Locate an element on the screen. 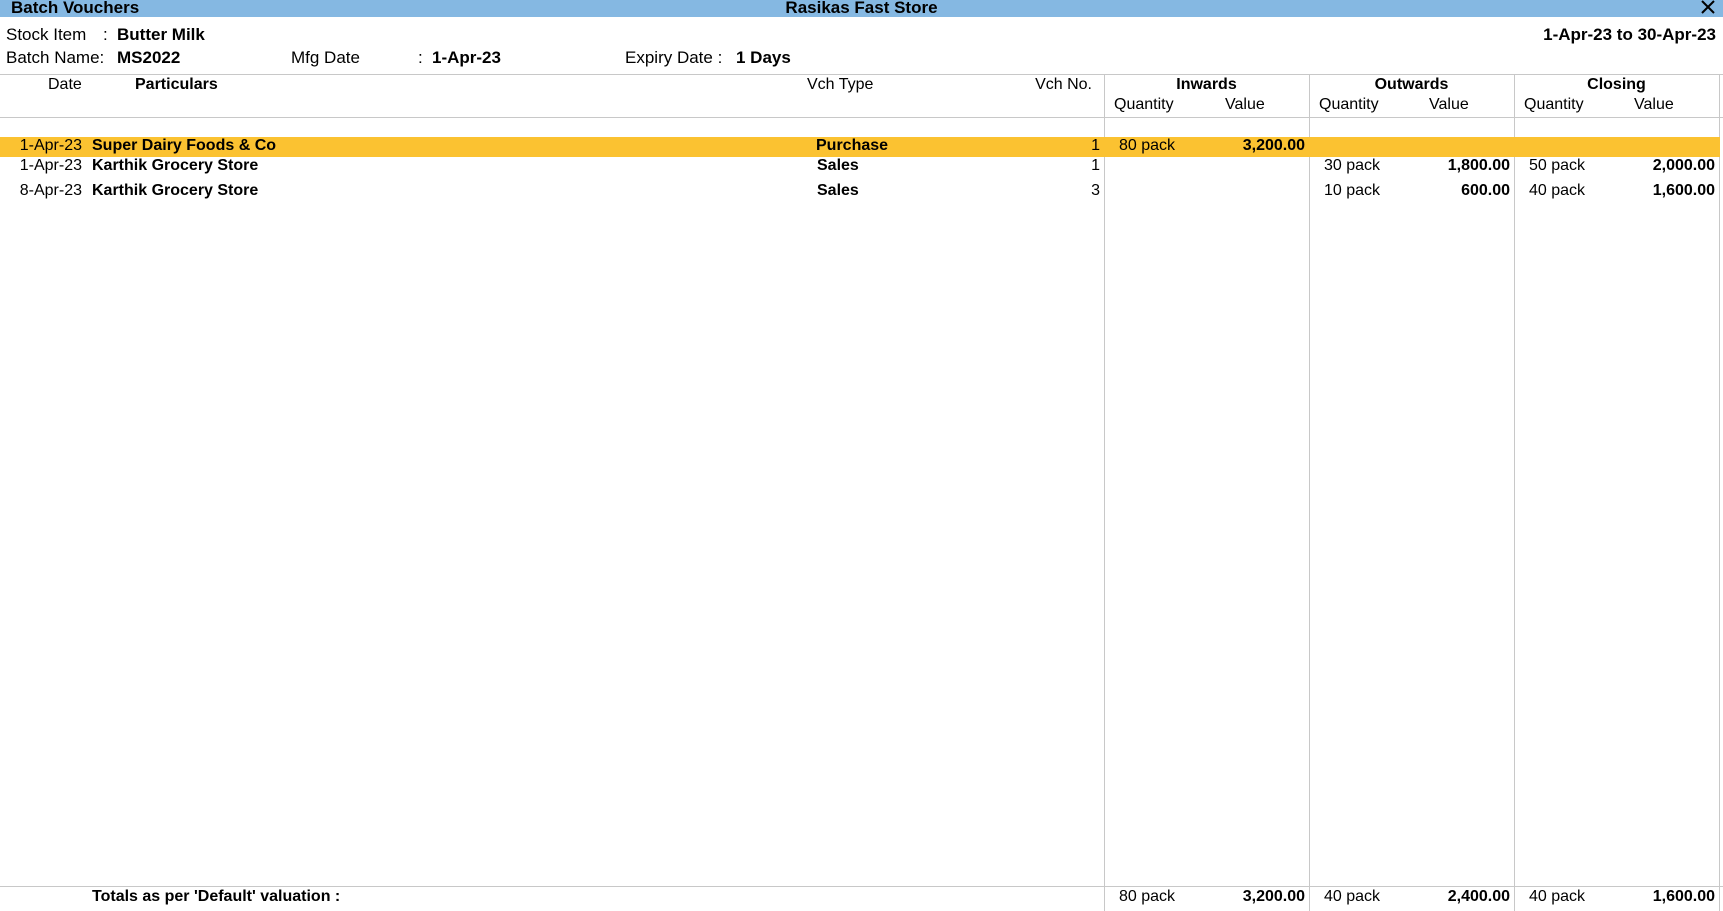 The image size is (1723, 911). col-outwards-value: Value is located at coordinates (1449, 104).